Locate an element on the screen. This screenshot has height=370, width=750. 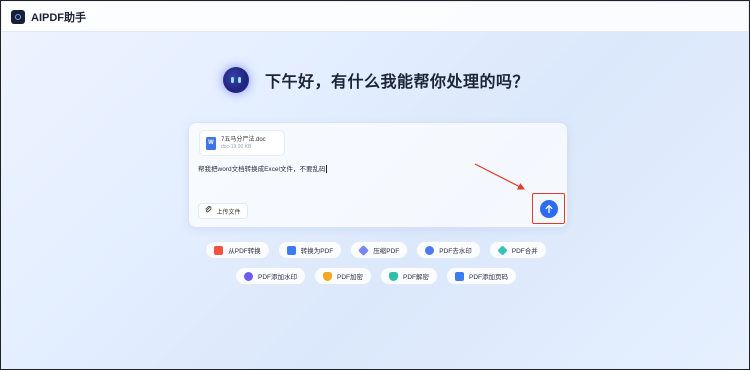
add-watermark-icon is located at coordinates (248, 276).